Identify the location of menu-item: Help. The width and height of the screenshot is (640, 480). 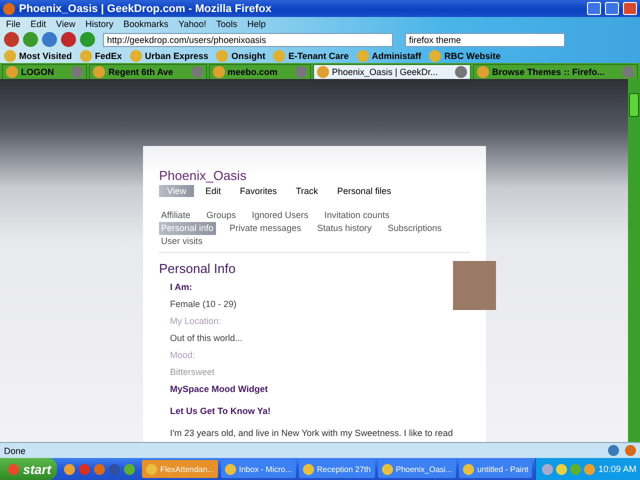
(256, 23).